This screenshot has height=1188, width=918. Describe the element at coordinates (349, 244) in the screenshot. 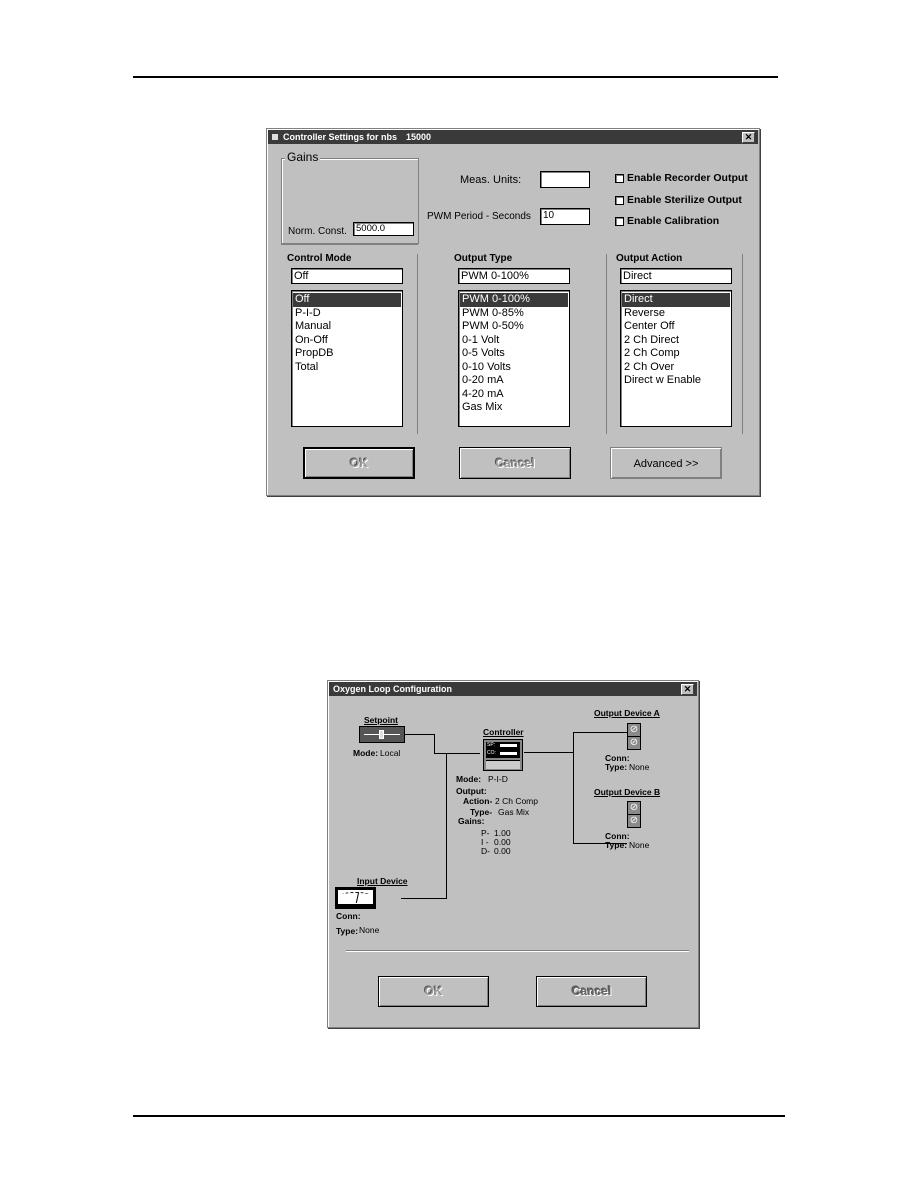

I see `group-separator` at that location.